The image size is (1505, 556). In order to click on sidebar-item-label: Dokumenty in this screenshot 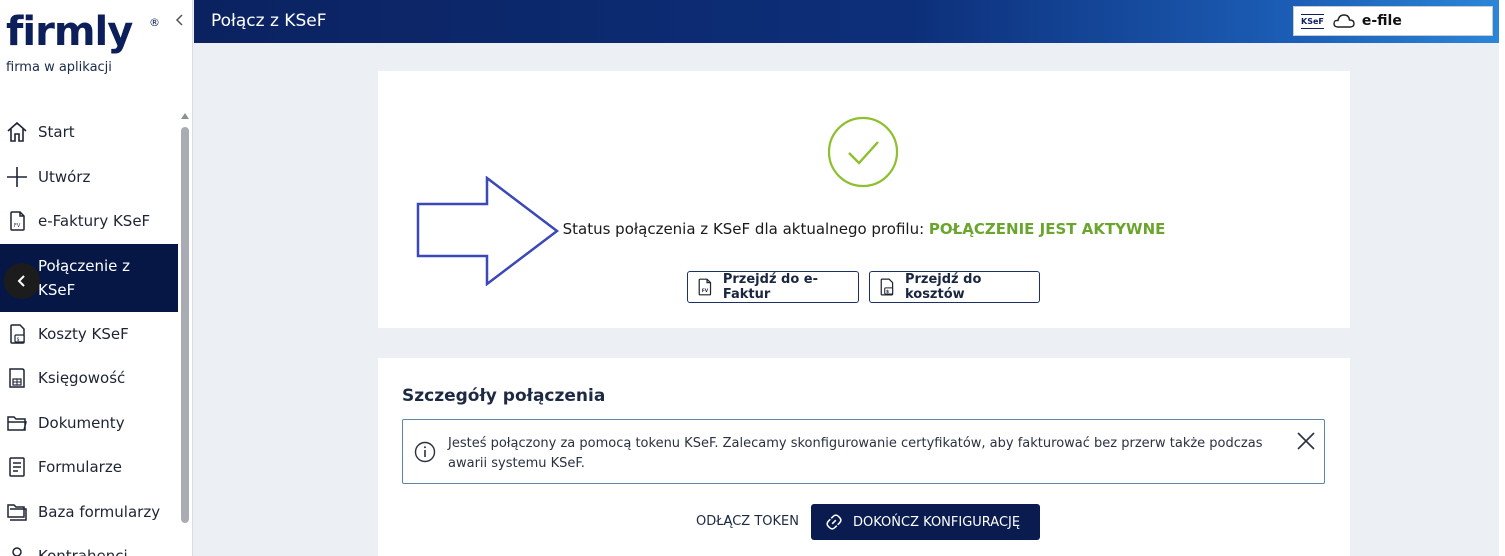, I will do `click(81, 422)`.